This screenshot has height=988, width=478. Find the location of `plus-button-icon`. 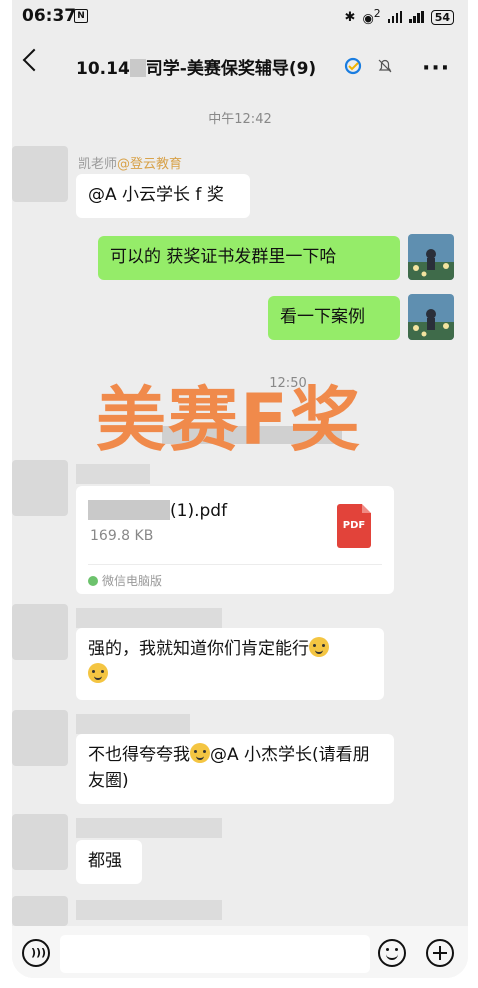

plus-button-icon is located at coordinates (440, 953).